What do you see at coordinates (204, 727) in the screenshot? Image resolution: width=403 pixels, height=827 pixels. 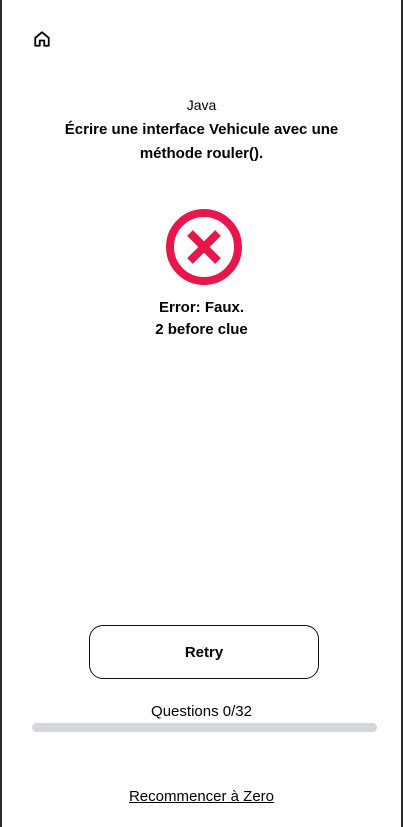 I see `progress-bar` at bounding box center [204, 727].